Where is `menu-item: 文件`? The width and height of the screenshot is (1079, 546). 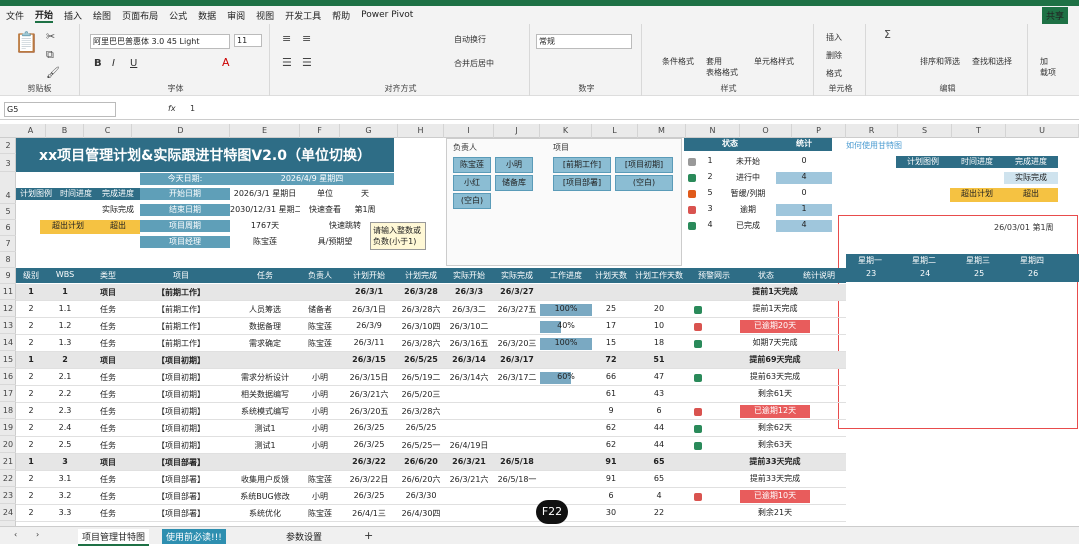 menu-item: 文件 is located at coordinates (15, 15).